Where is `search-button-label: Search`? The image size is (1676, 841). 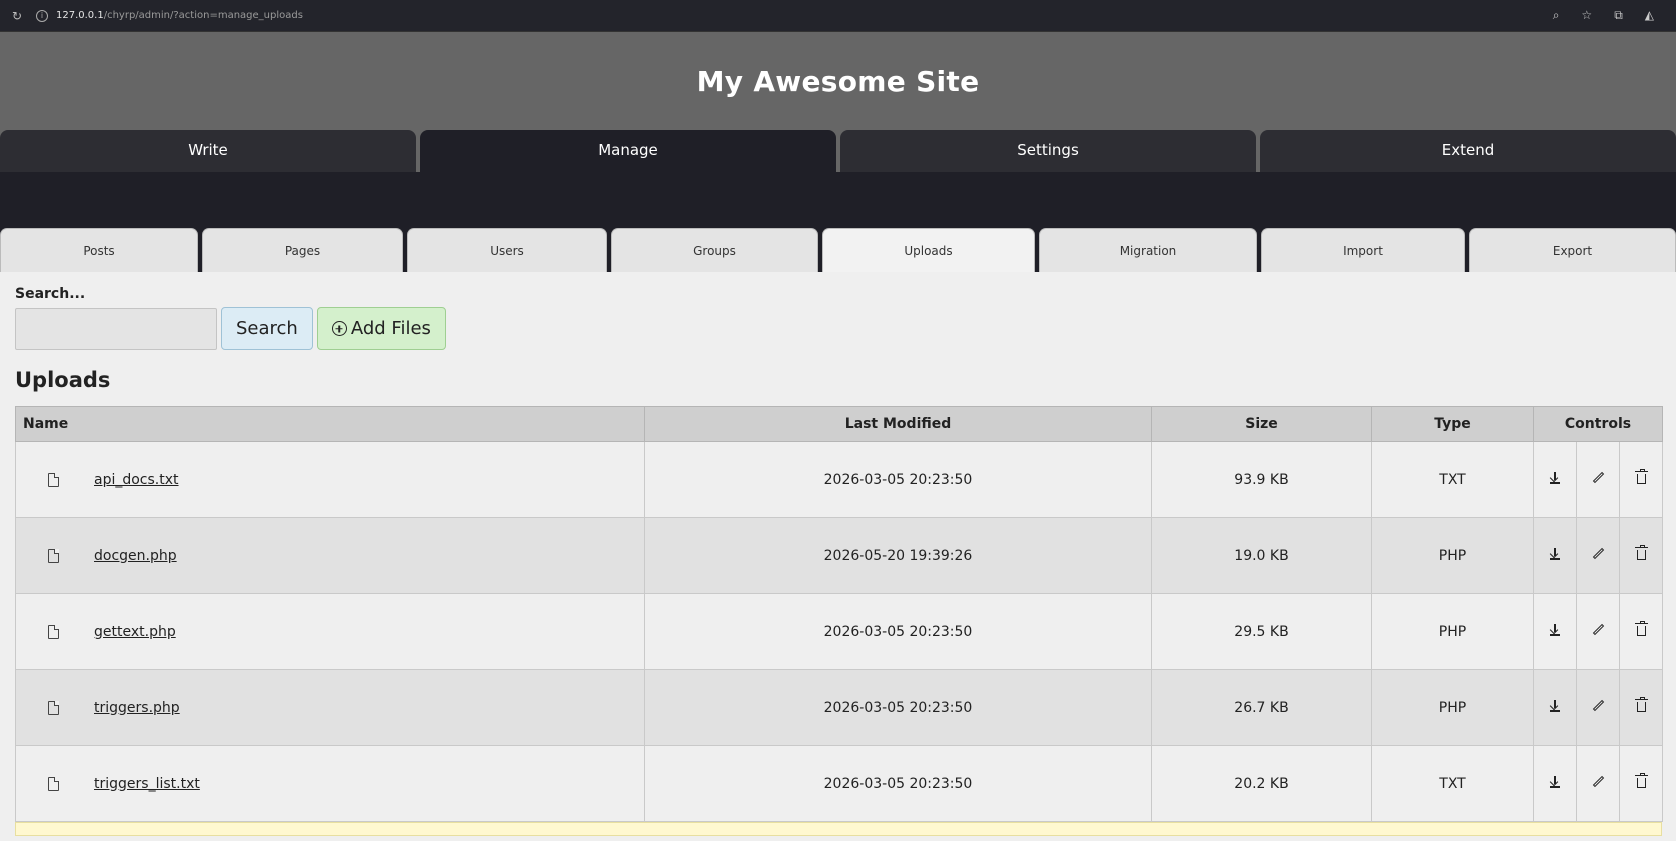
search-button-label: Search is located at coordinates (267, 328).